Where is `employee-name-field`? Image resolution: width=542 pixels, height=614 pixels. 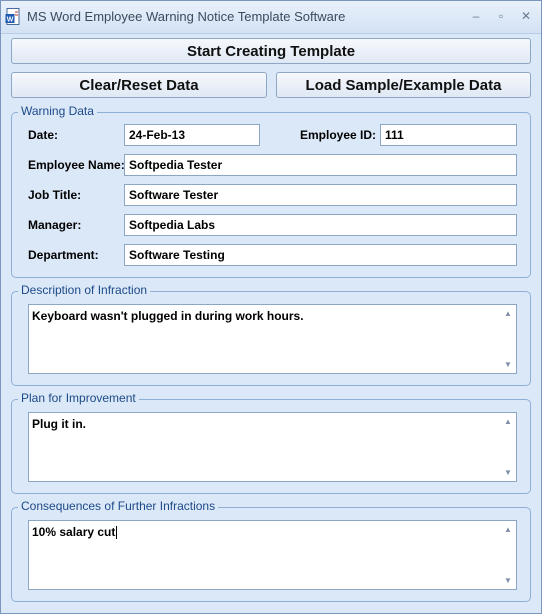
employee-name-field is located at coordinates (320, 165).